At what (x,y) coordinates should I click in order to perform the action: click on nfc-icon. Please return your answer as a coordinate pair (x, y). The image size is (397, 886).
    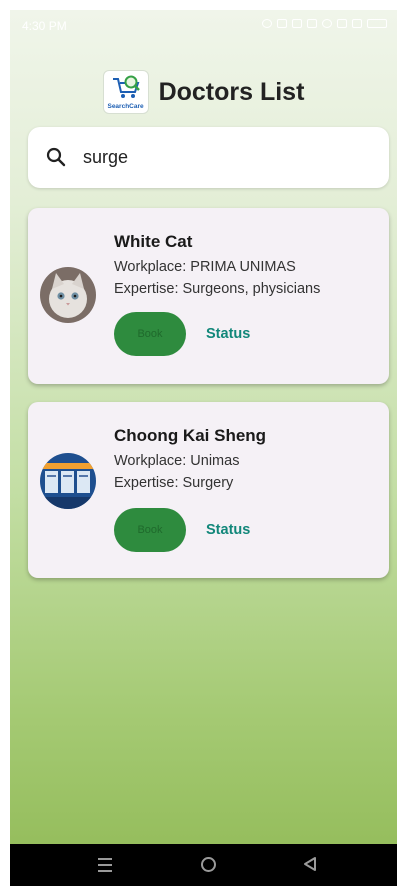
    Looking at the image, I should click on (282, 23).